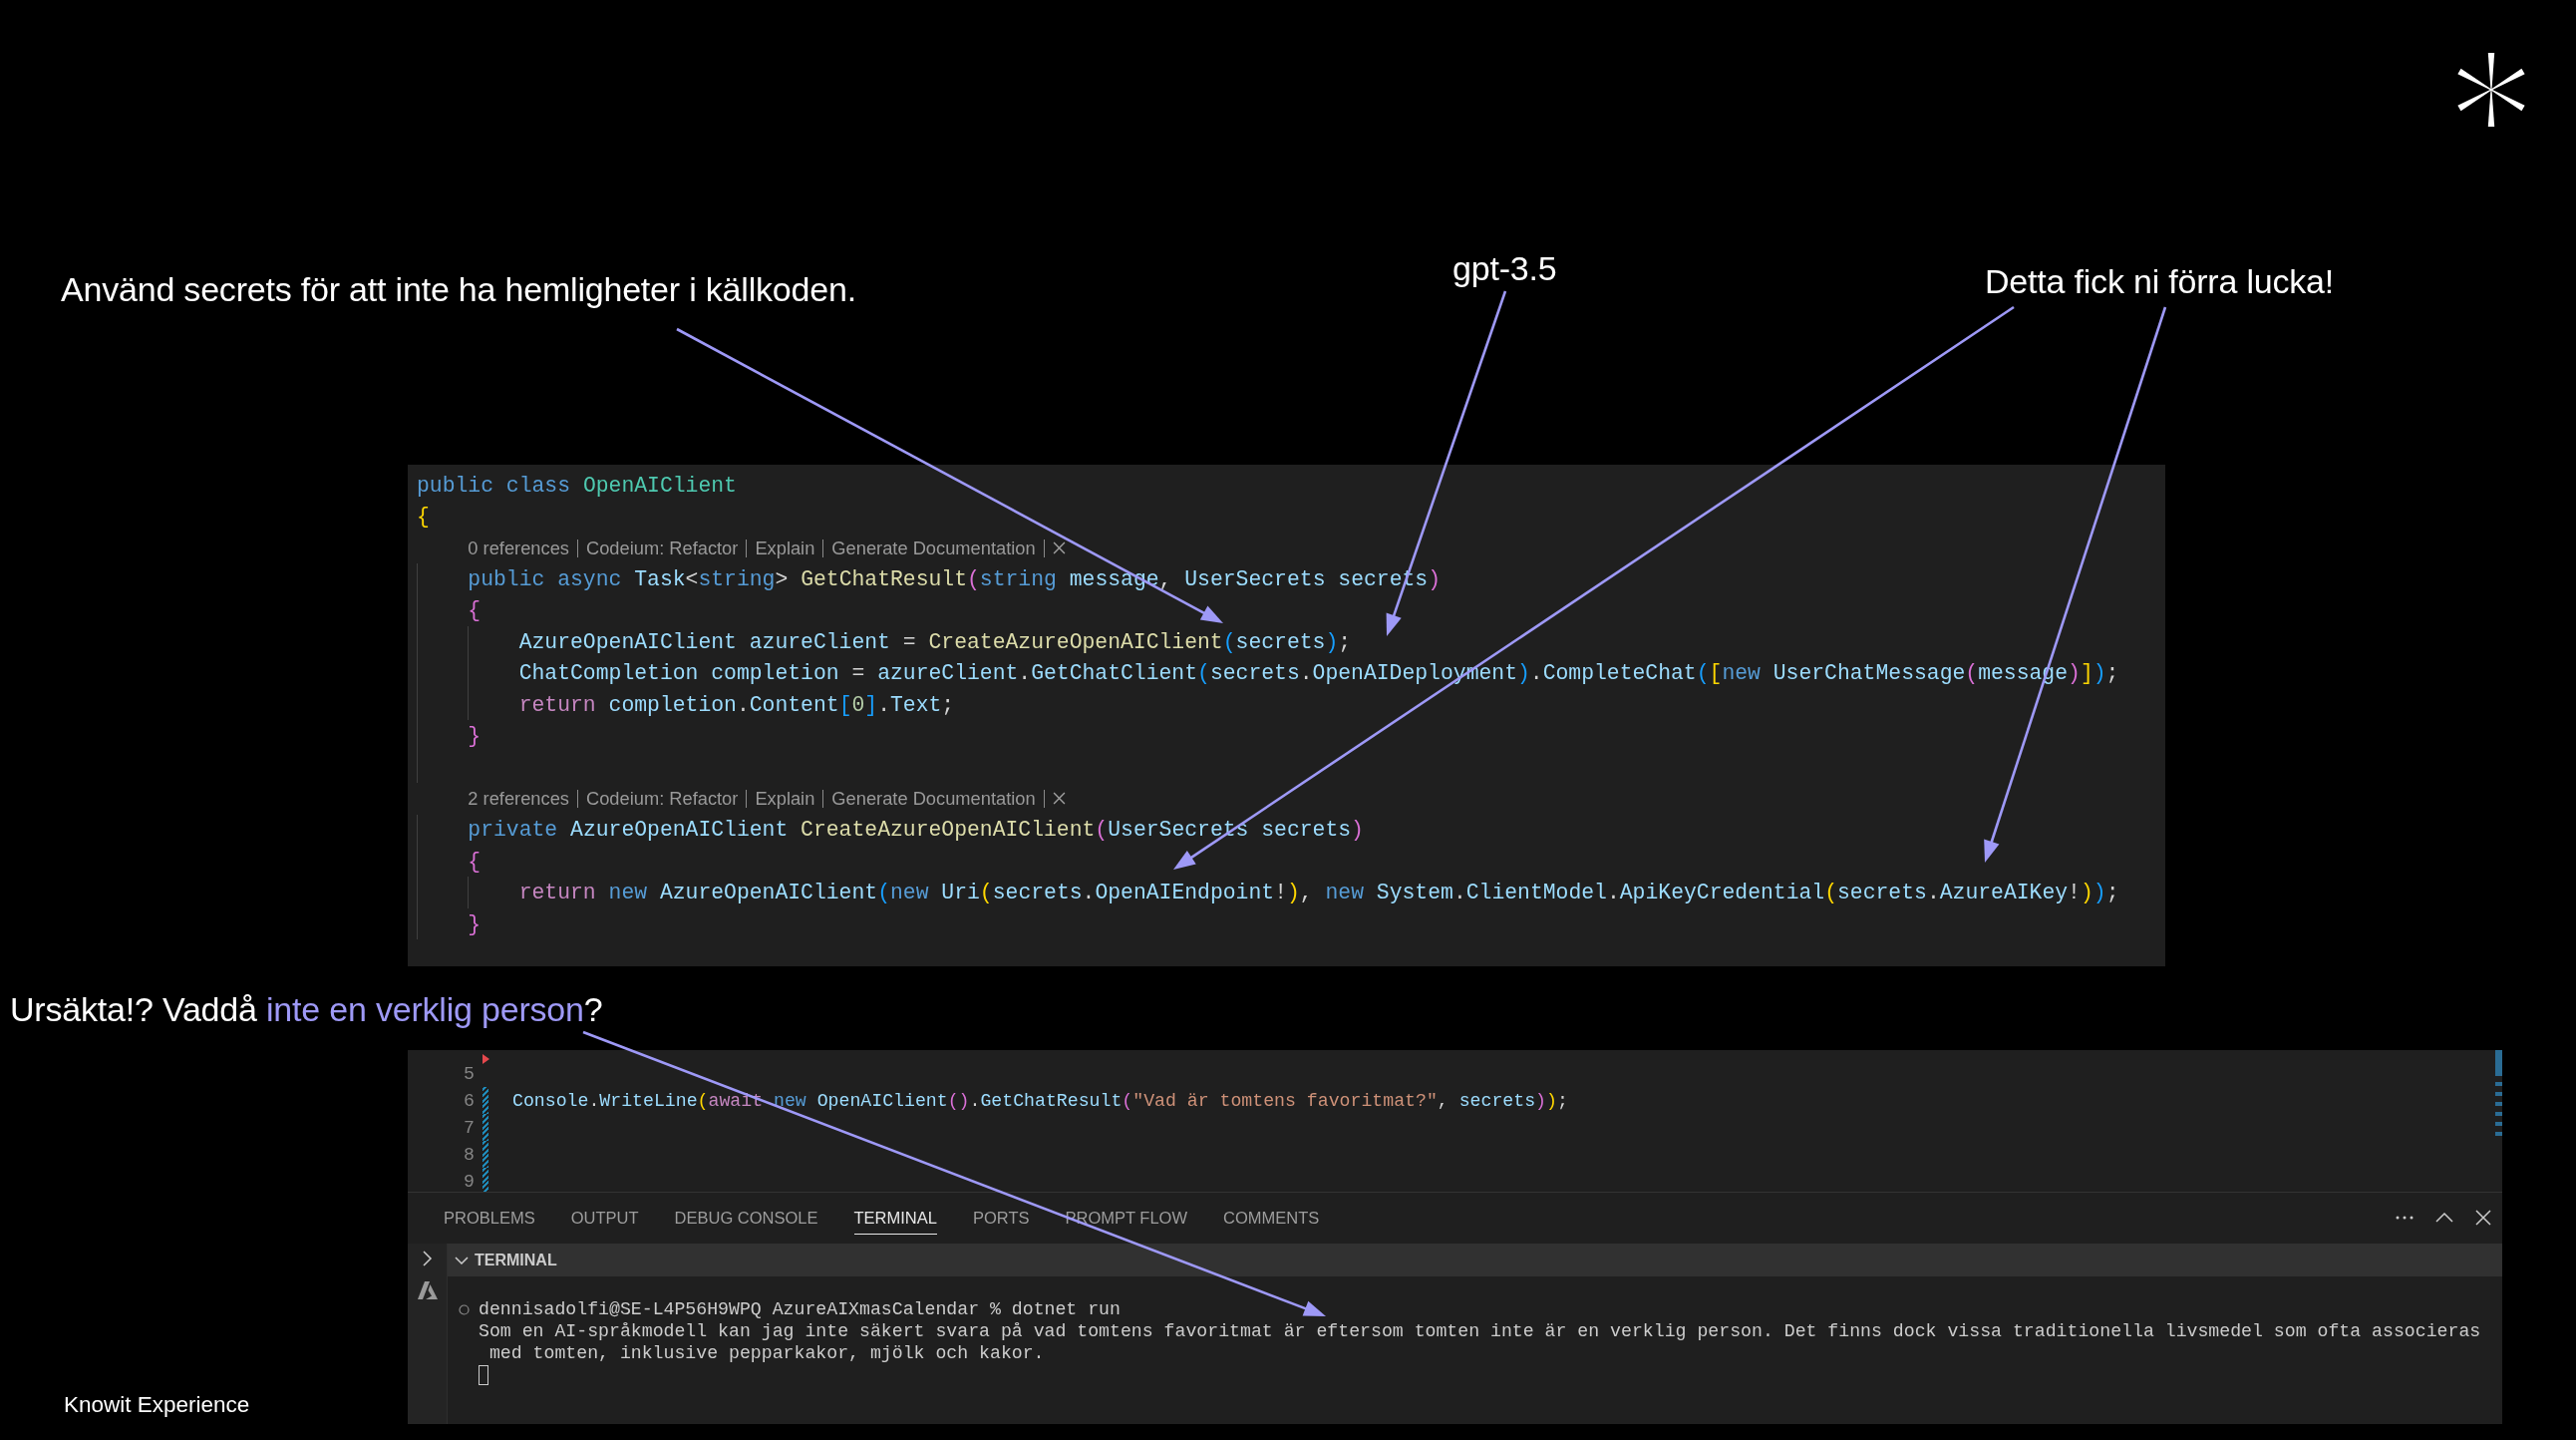  Describe the element at coordinates (1040, 1100) in the screenshot. I see `code-line: Console.WriteLine(await new OpenAIClient().GetChatResult("Vad är tomtens favoritmat?", secrets));` at that location.